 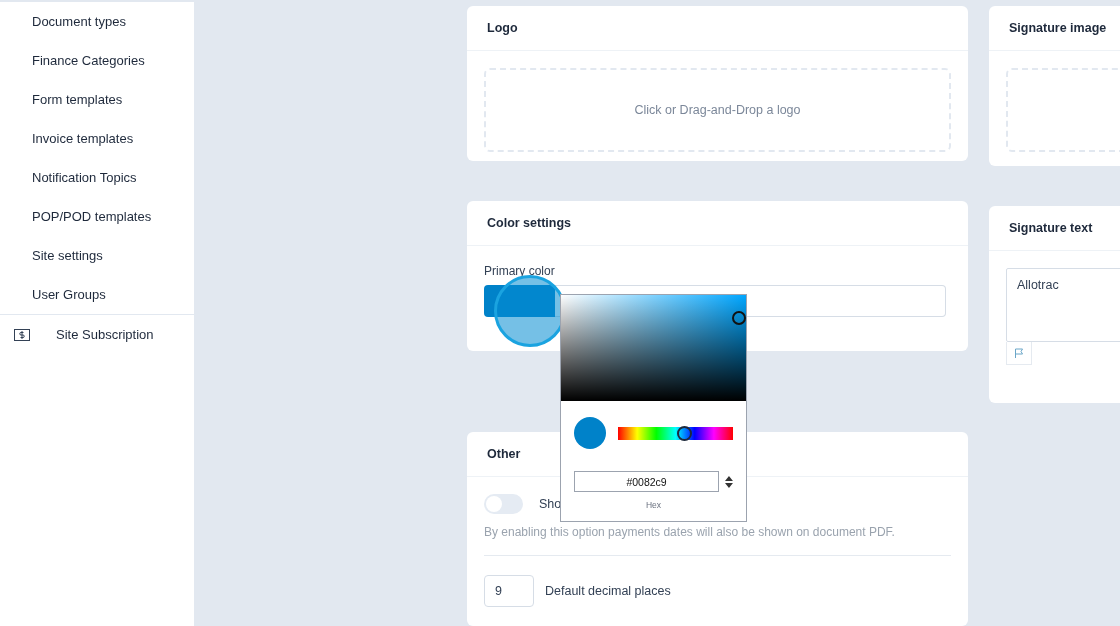 I want to click on hint-text: By enabling this option payments dates will also be shown on document PDF., so click(x=717, y=541).